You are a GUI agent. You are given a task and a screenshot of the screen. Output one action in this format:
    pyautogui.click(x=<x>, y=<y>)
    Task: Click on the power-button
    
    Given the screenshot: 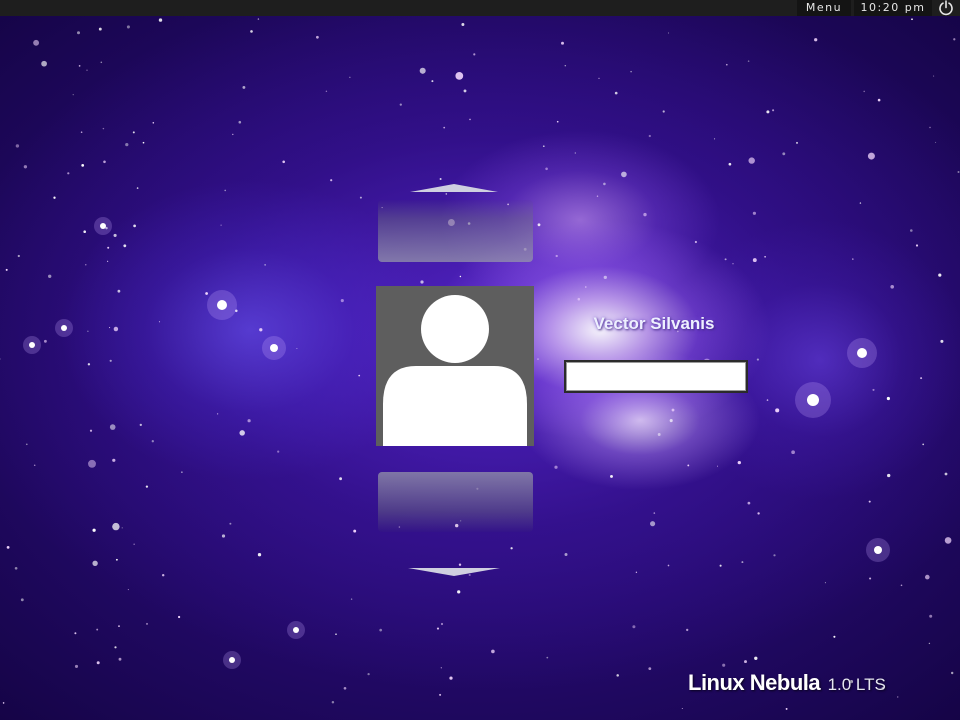 What is the action you would take?
    pyautogui.click(x=946, y=8)
    